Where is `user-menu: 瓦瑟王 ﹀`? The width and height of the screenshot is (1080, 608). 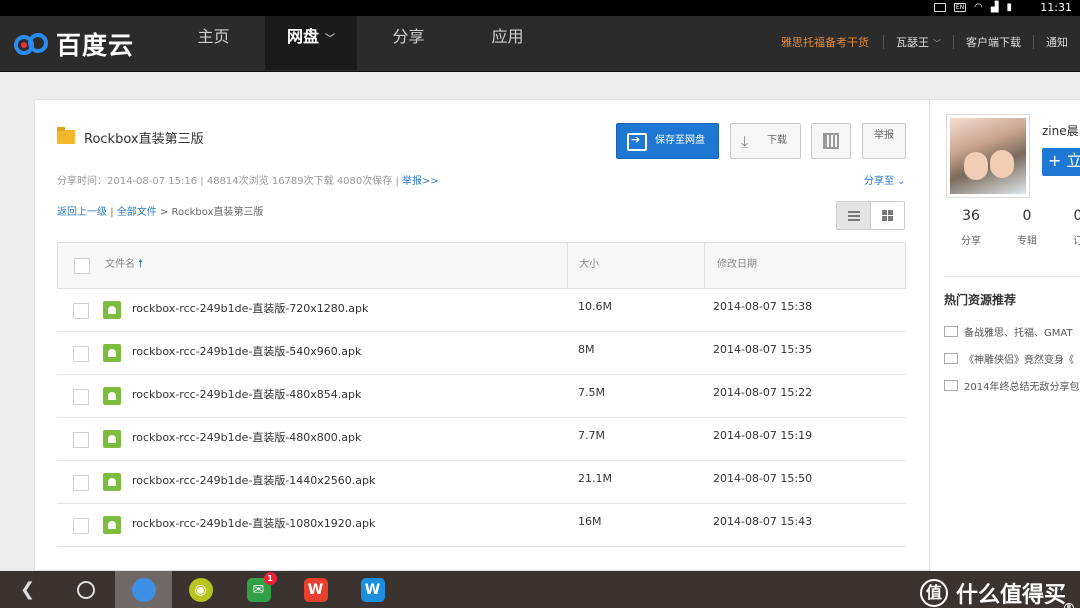 user-menu: 瓦瑟王 ﹀ is located at coordinates (918, 42).